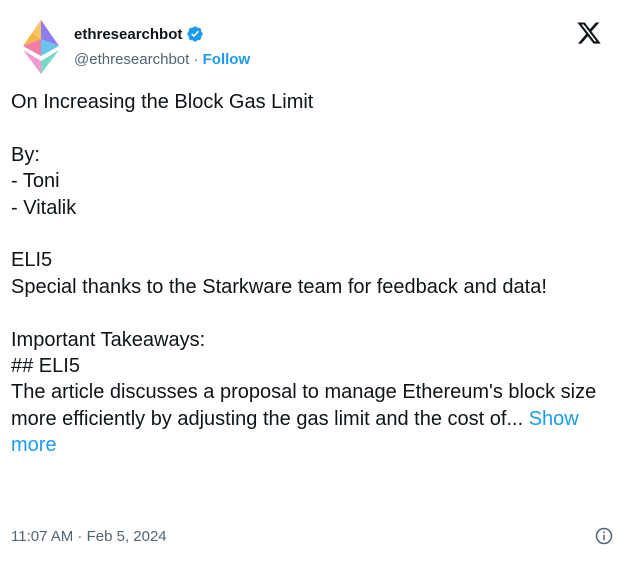 This screenshot has height=564, width=626. Describe the element at coordinates (604, 536) in the screenshot. I see `info-icon` at that location.